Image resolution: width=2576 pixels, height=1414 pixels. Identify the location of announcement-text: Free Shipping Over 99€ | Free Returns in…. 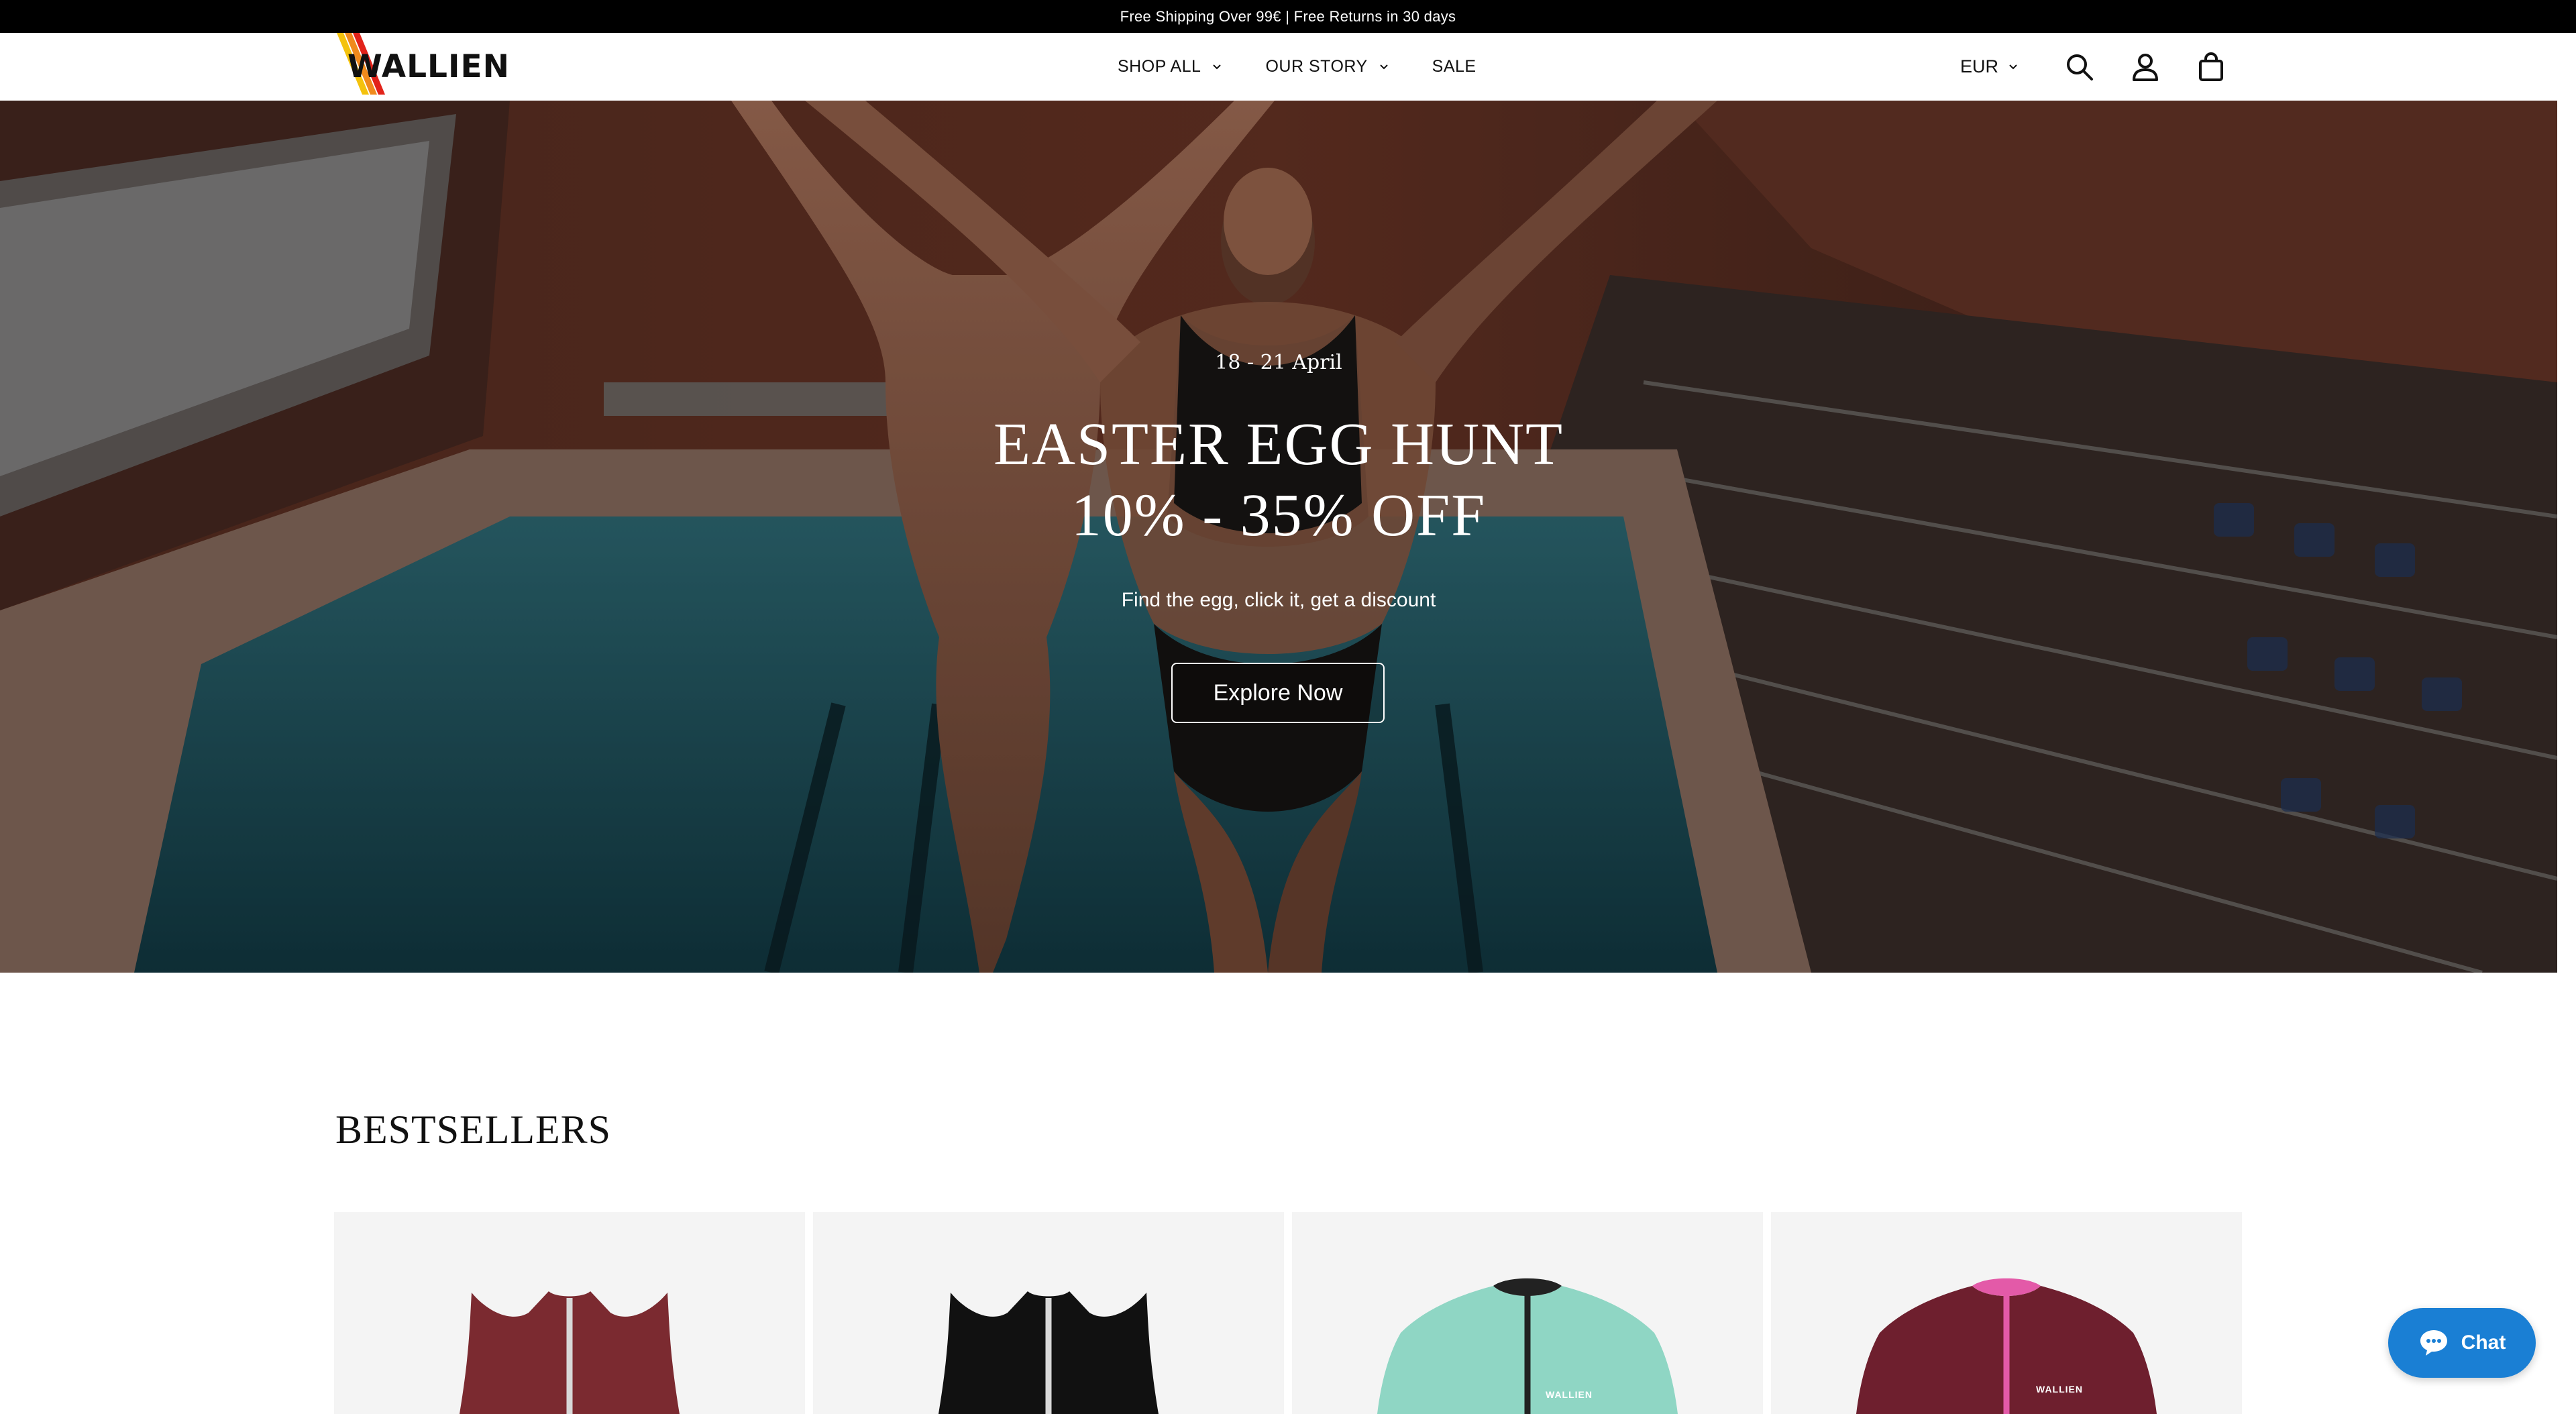
(1288, 16).